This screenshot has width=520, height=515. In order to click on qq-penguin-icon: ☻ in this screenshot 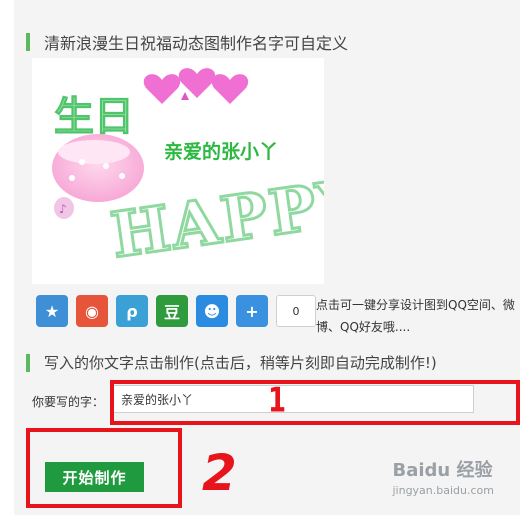, I will do `click(212, 311)`.